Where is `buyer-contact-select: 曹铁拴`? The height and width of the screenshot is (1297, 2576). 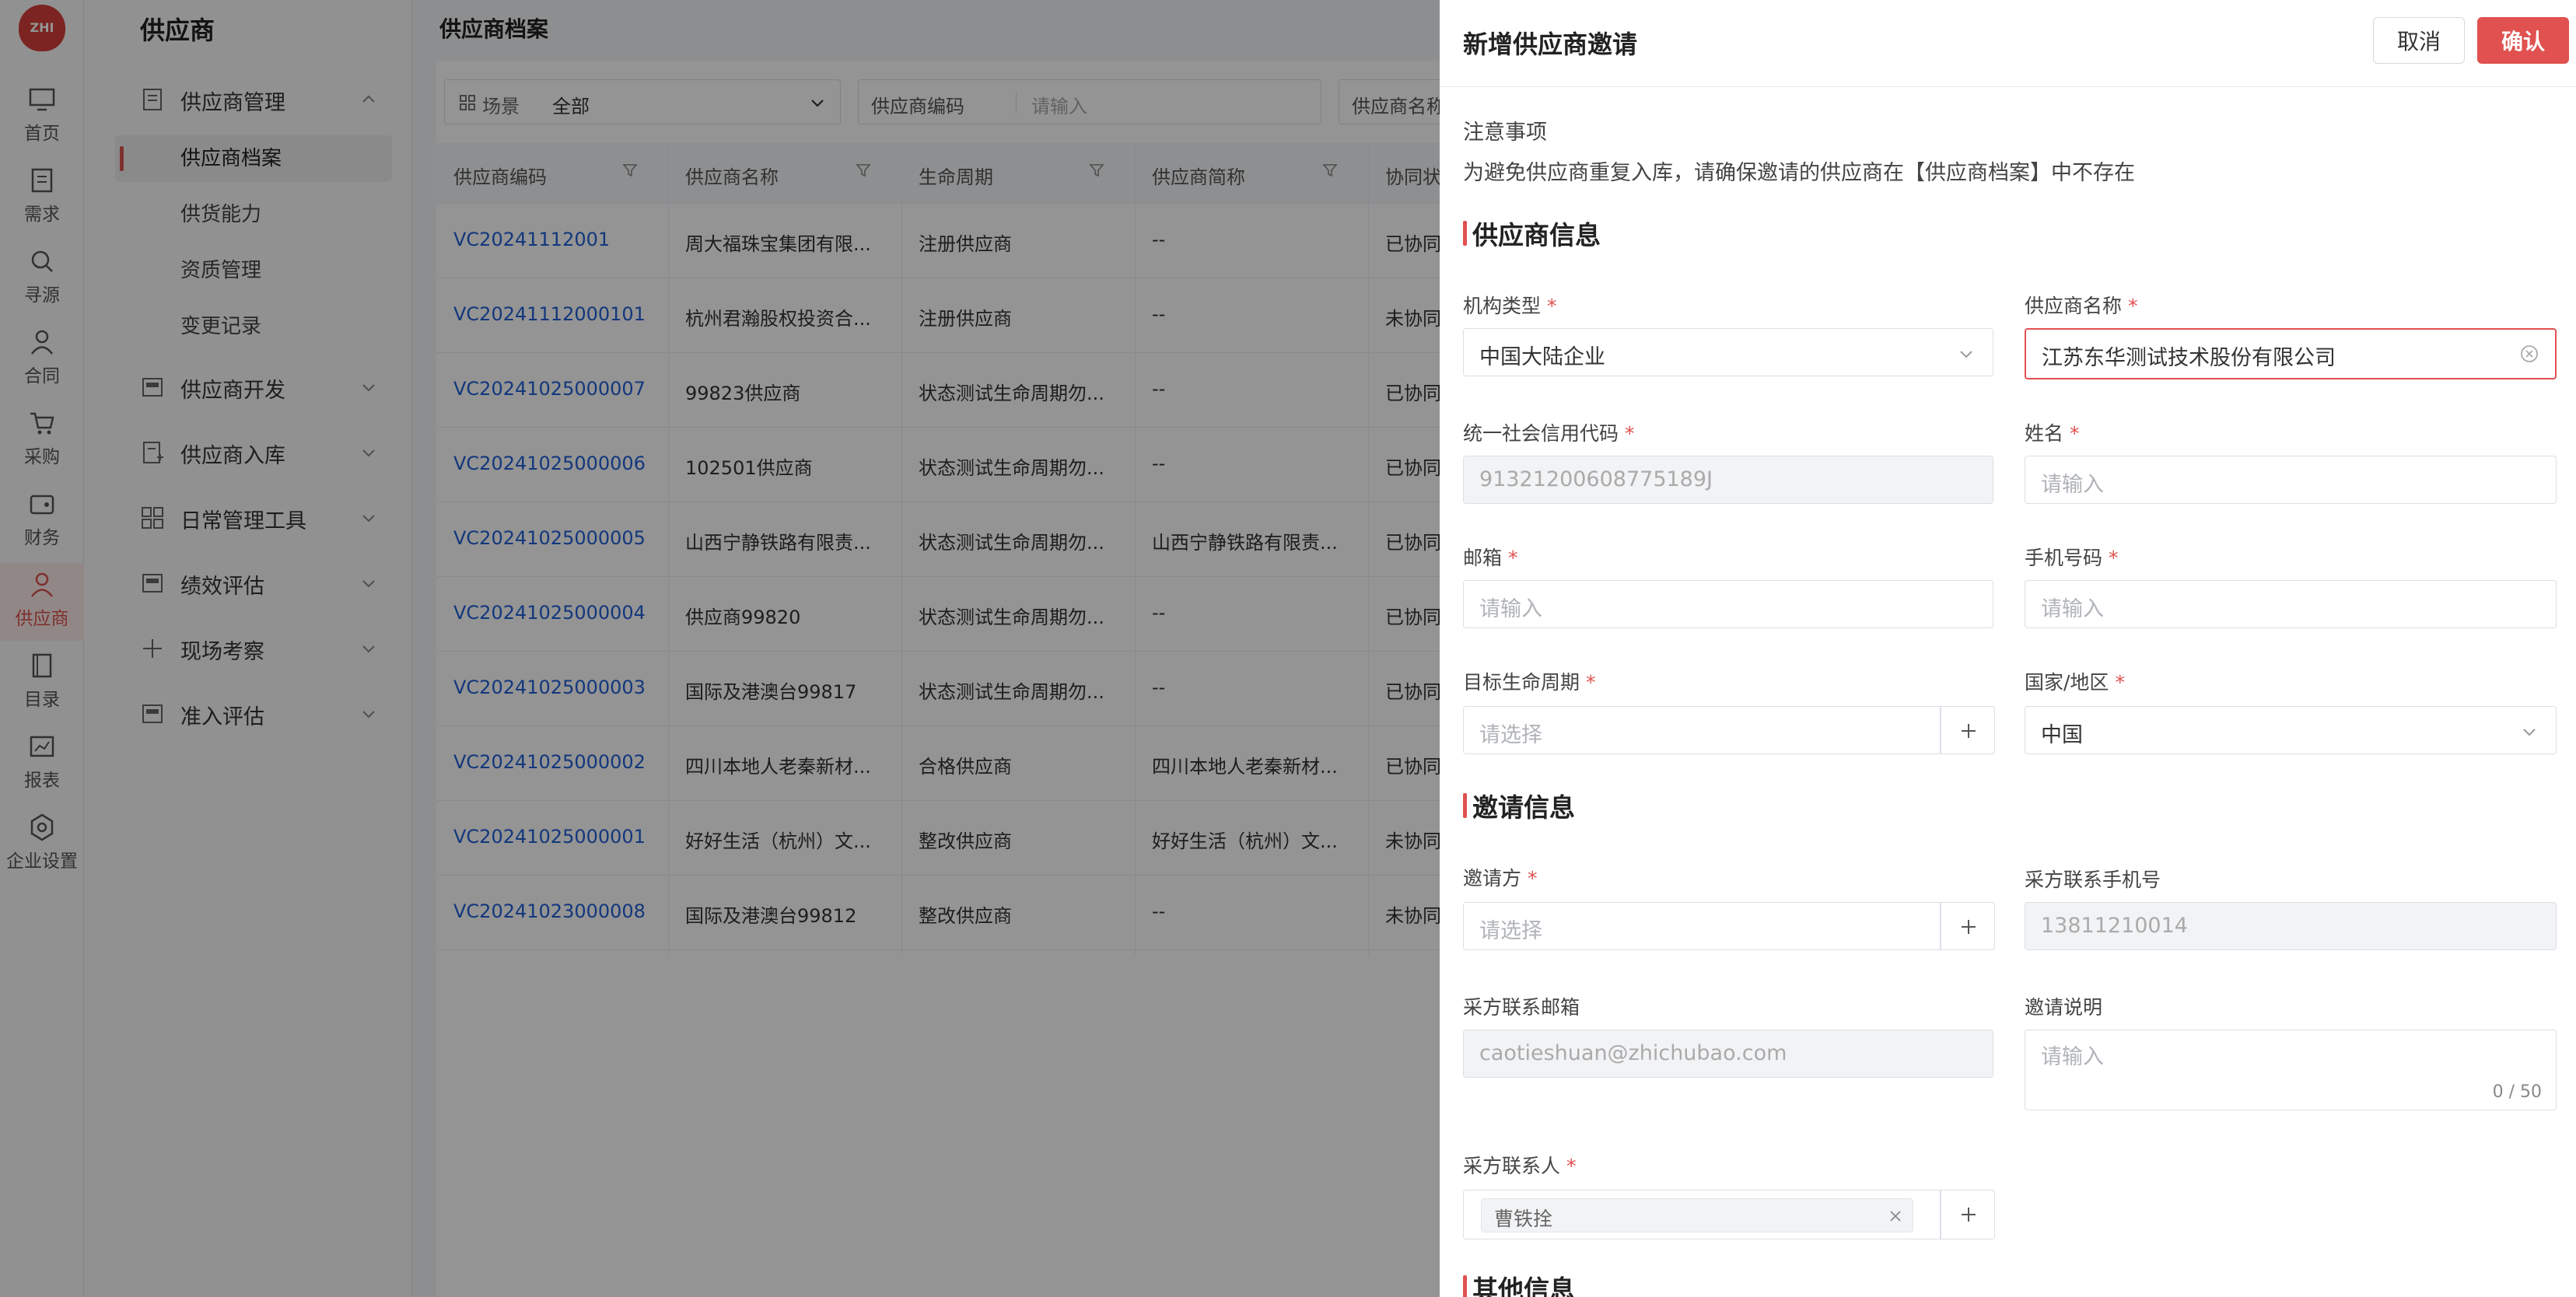
buyer-contact-select: 曹铁拴 is located at coordinates (1702, 1214).